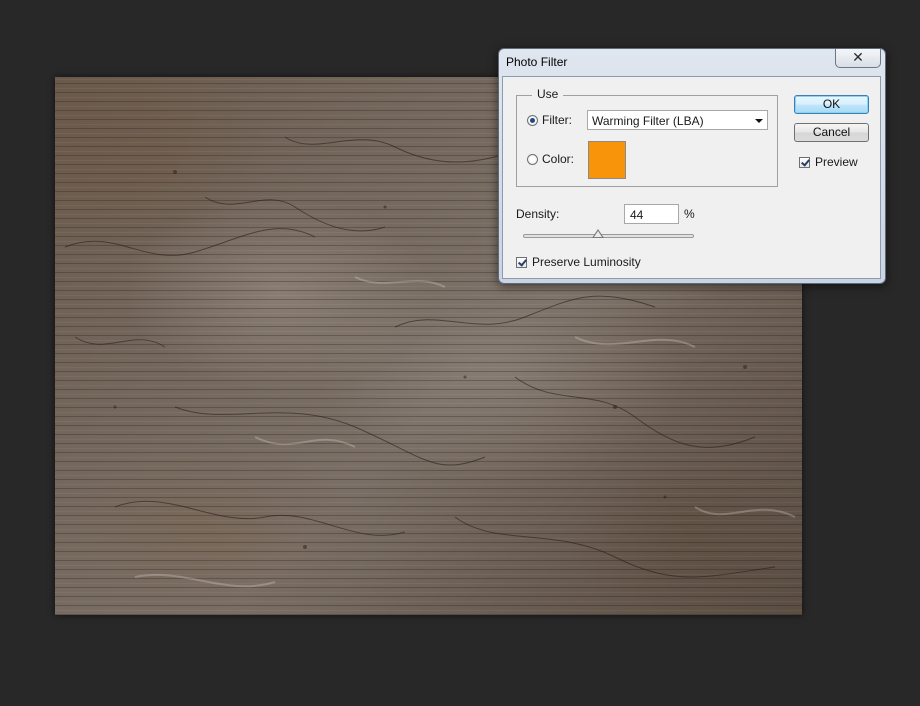  What do you see at coordinates (651, 214) in the screenshot?
I see `density-input: 44` at bounding box center [651, 214].